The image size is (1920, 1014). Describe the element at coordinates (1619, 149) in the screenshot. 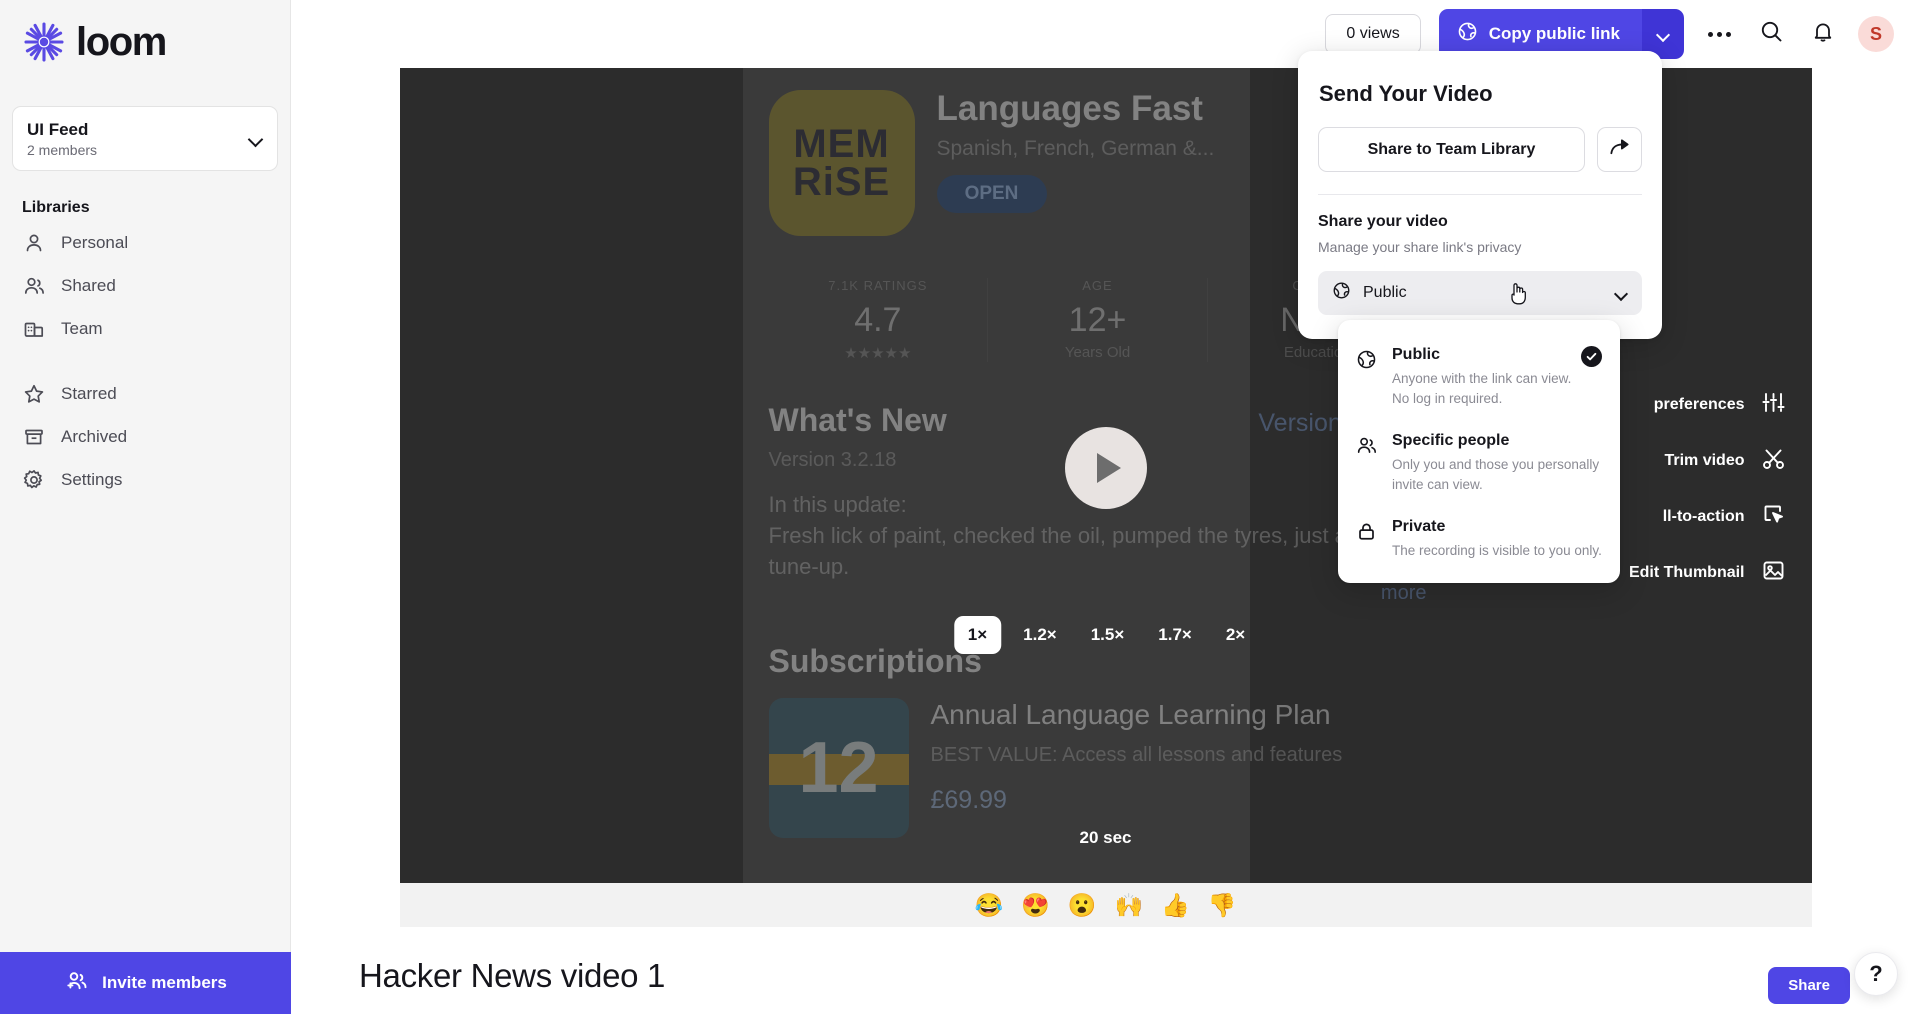

I see `share-button` at that location.